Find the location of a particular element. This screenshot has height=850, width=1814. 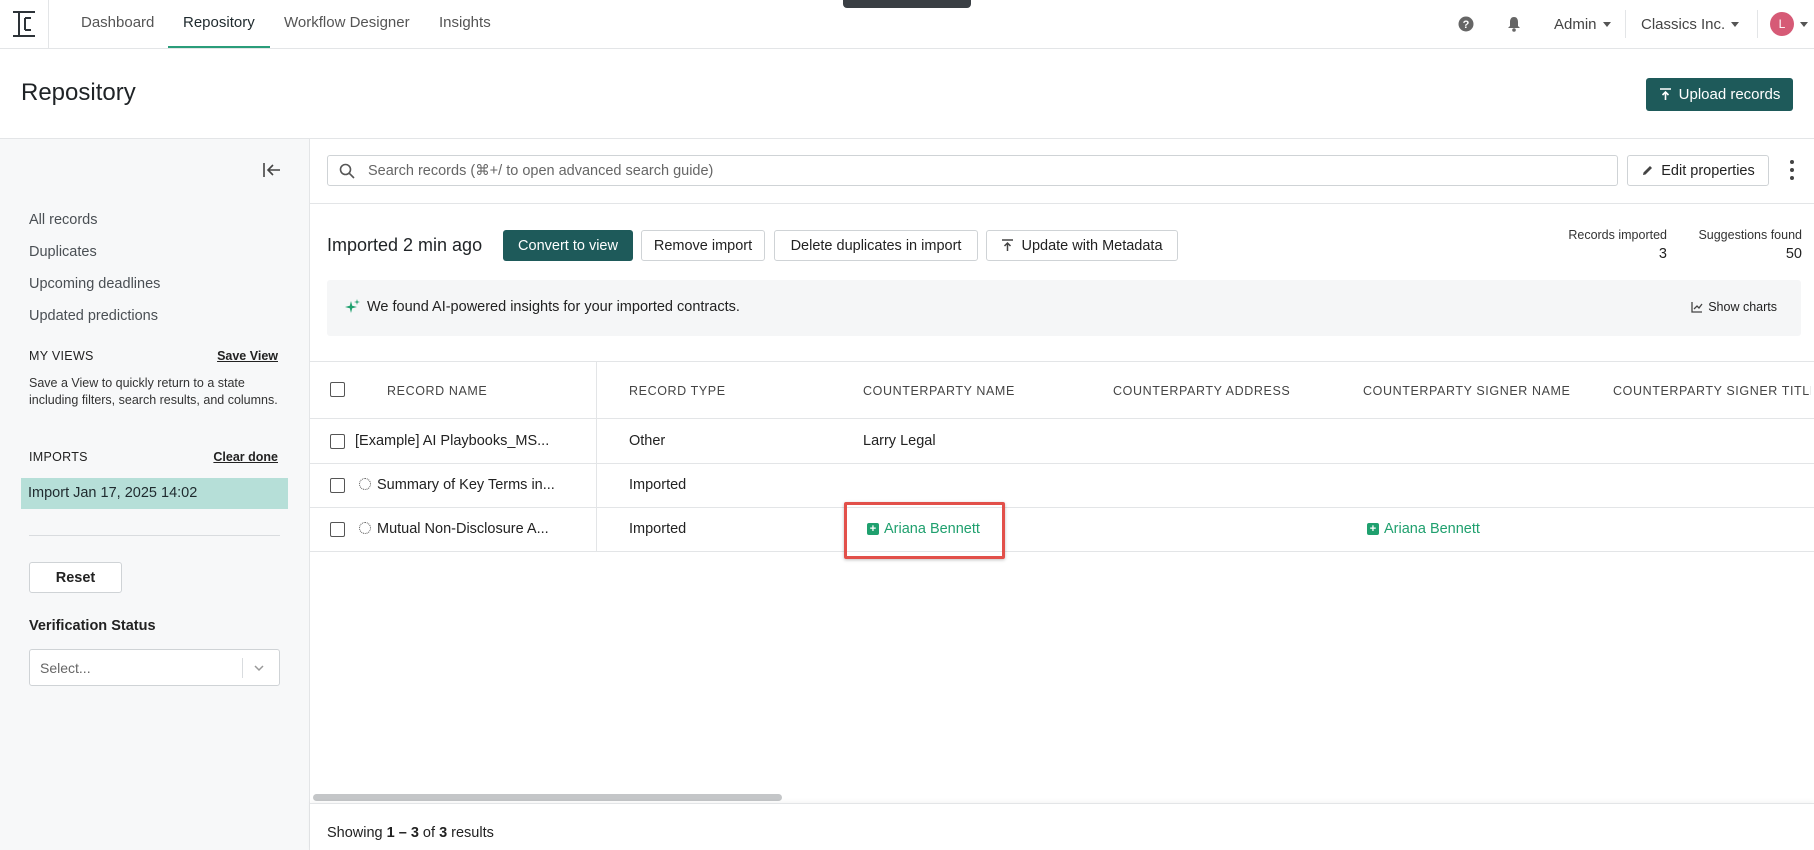

column-header-counterparty-name: COUNTERPARTY NAME is located at coordinates (939, 391).